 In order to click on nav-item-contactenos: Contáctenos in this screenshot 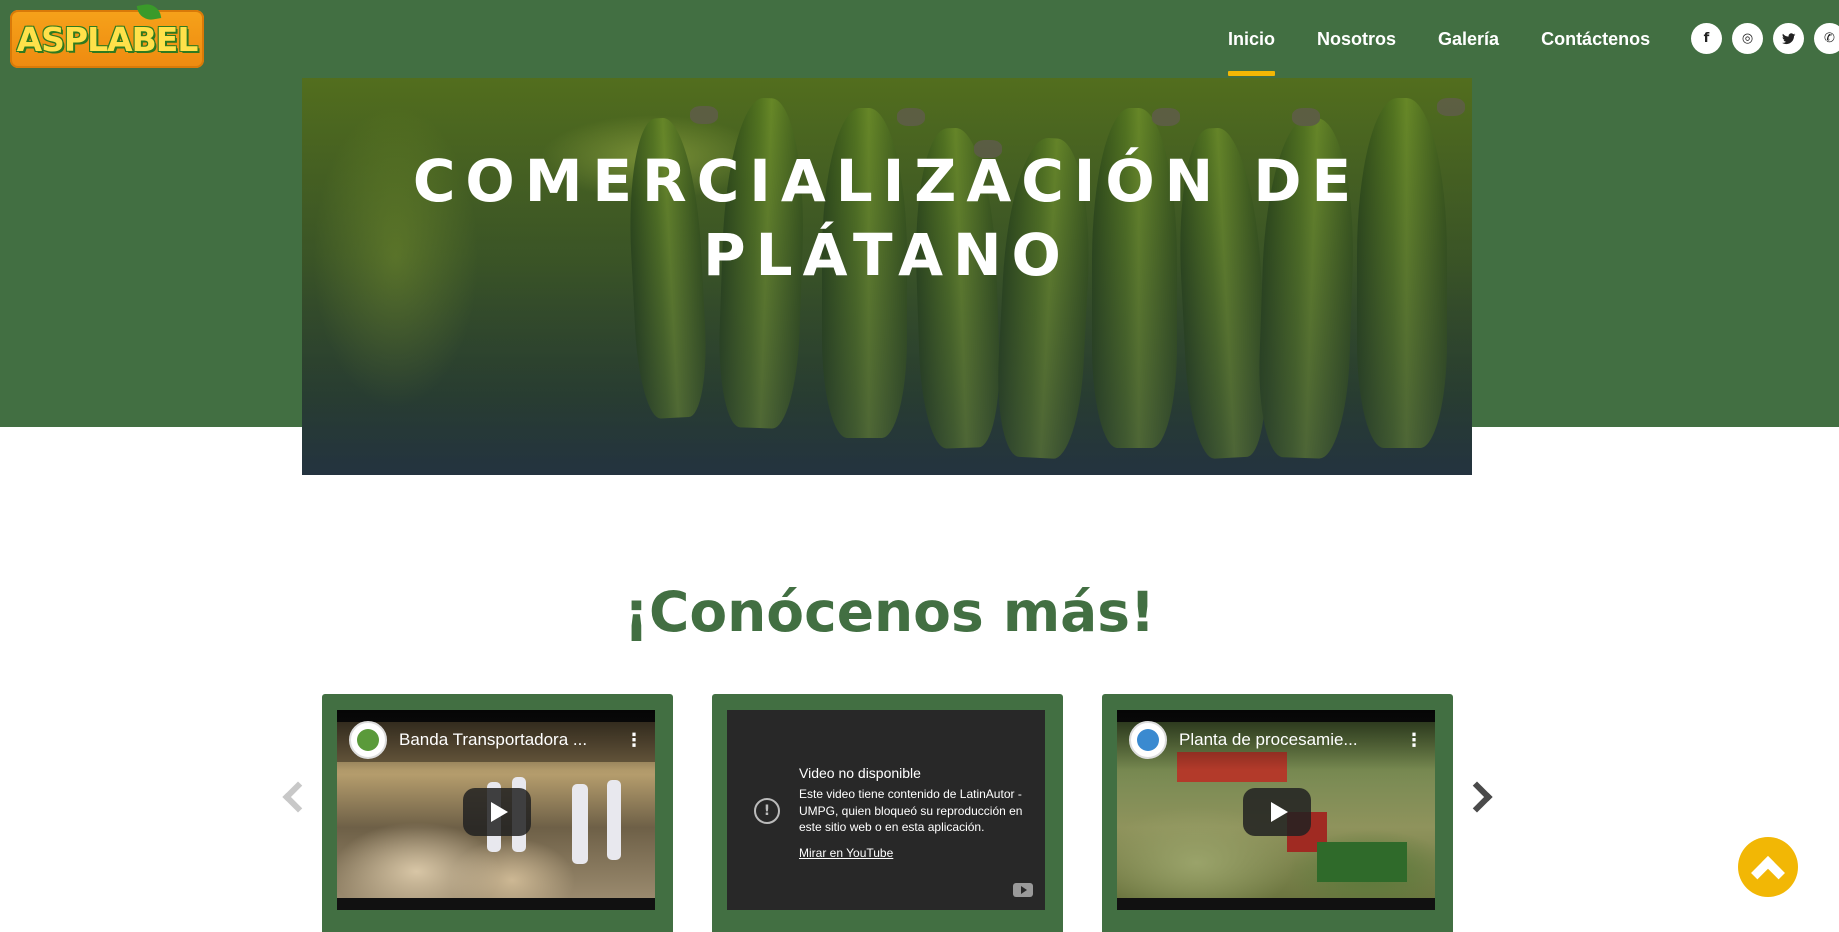, I will do `click(1595, 39)`.